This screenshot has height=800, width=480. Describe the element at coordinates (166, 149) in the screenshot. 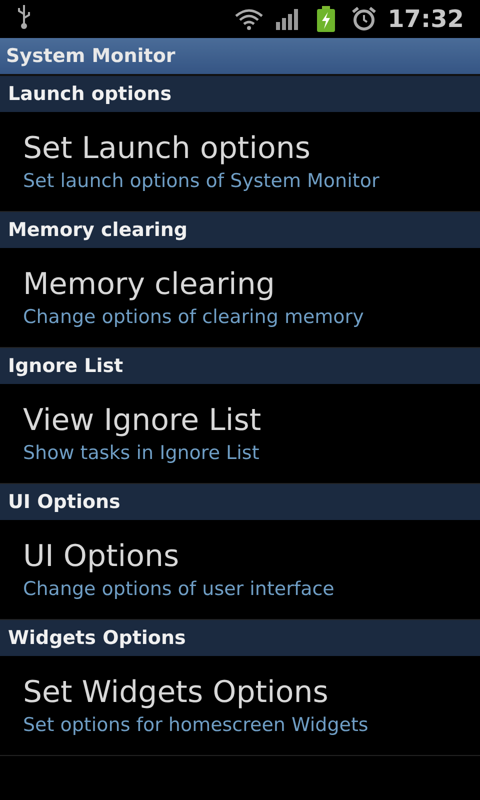

I see `item-title: Set Launch options` at that location.